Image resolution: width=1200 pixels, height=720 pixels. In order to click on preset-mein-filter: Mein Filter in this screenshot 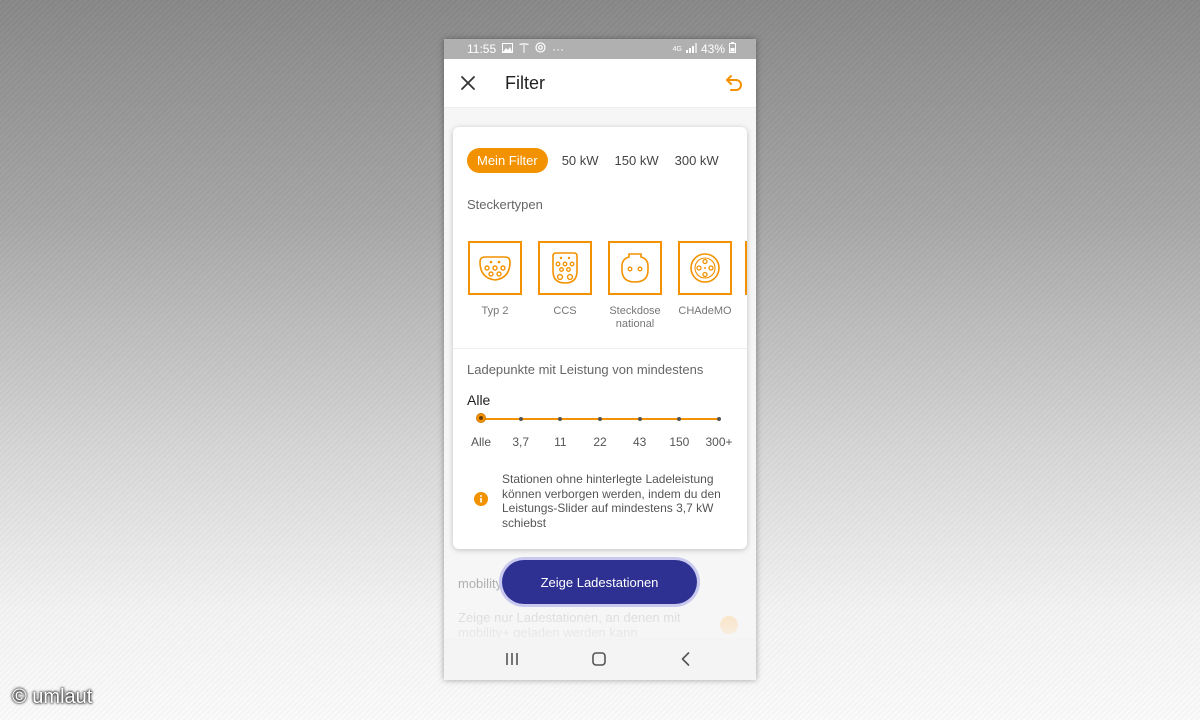, I will do `click(507, 160)`.